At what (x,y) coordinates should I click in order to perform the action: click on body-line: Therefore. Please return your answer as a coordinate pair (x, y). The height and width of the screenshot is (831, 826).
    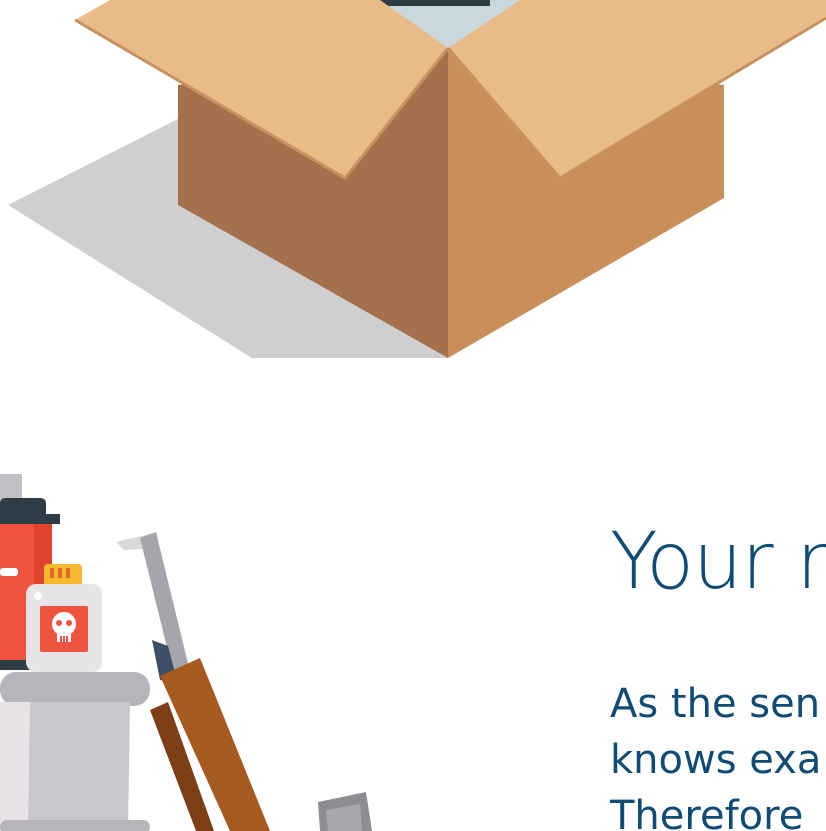
    Looking at the image, I should click on (707, 812).